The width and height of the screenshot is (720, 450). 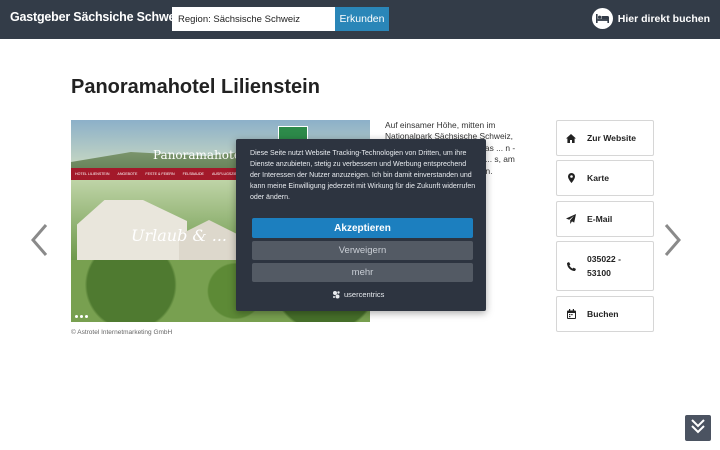 I want to click on accept-button: Akzeptieren, so click(x=362, y=228).